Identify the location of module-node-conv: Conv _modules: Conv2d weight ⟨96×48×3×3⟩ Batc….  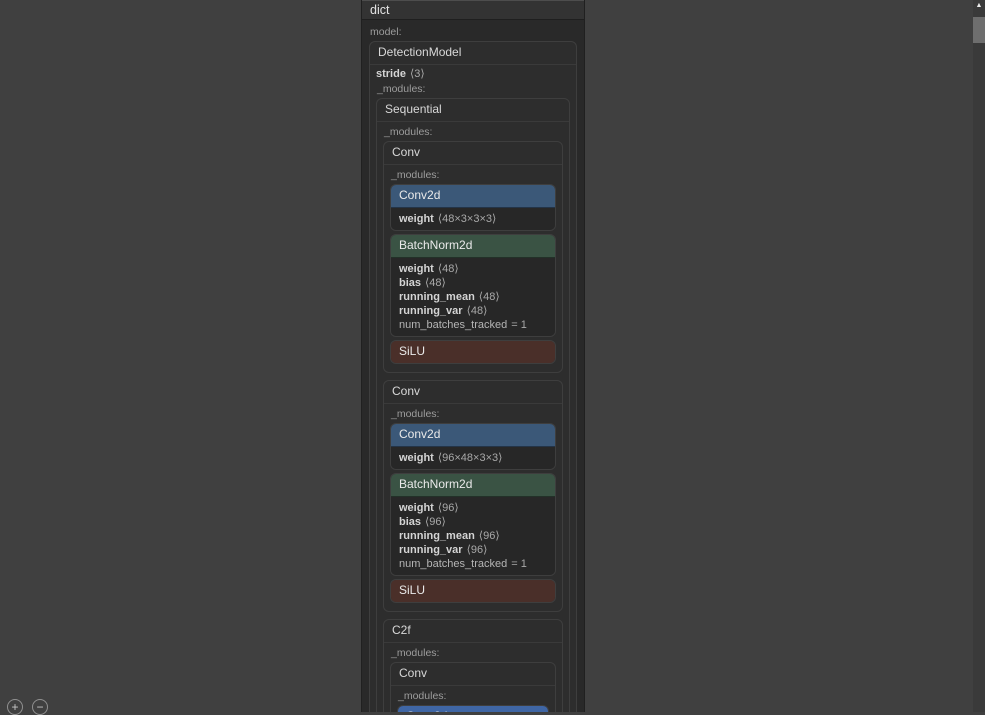
(473, 496).